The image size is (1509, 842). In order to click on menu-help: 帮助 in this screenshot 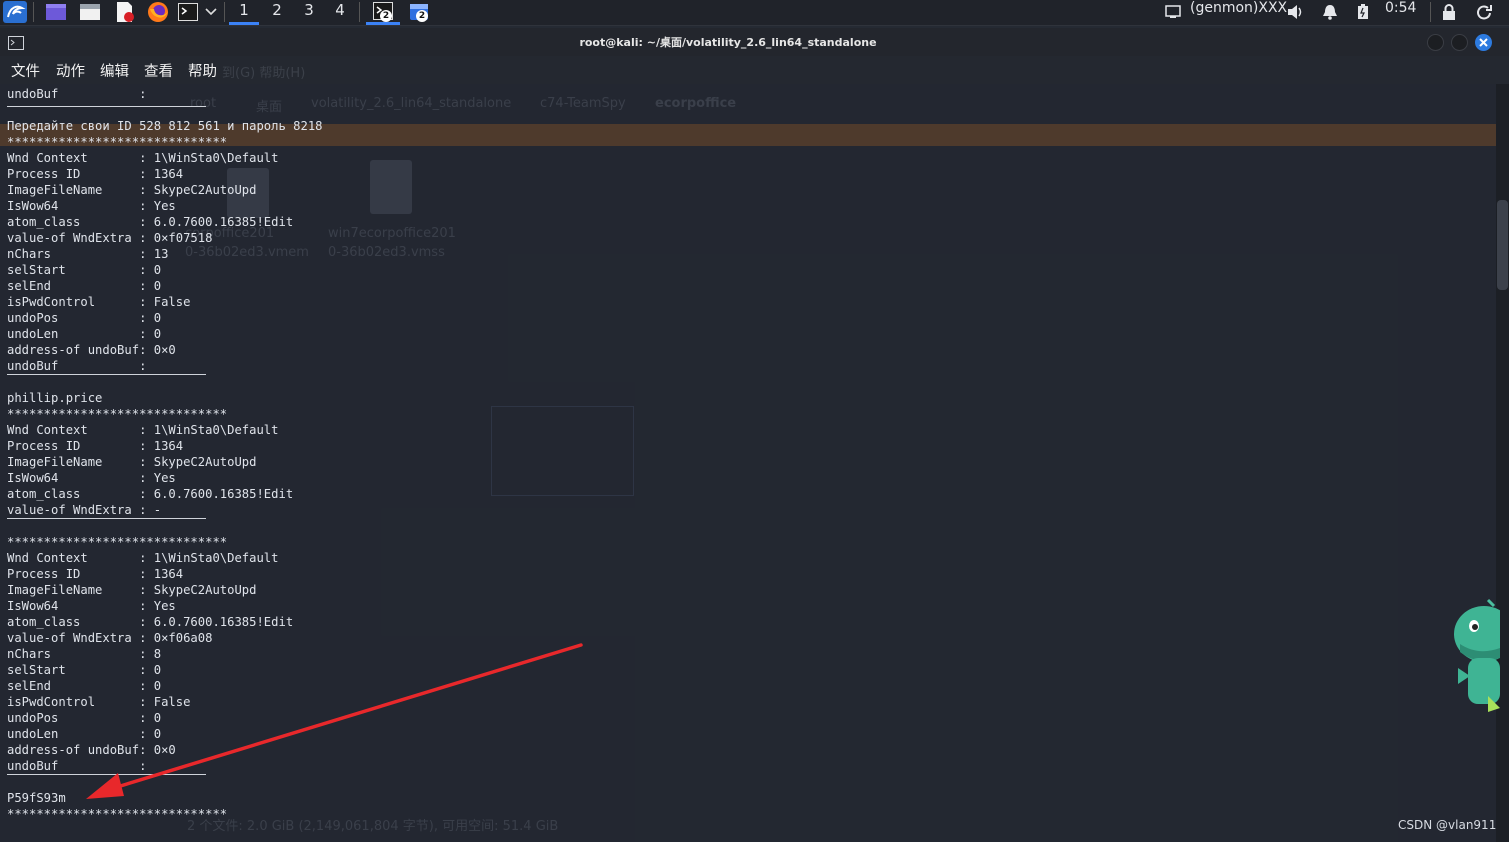, I will do `click(202, 70)`.